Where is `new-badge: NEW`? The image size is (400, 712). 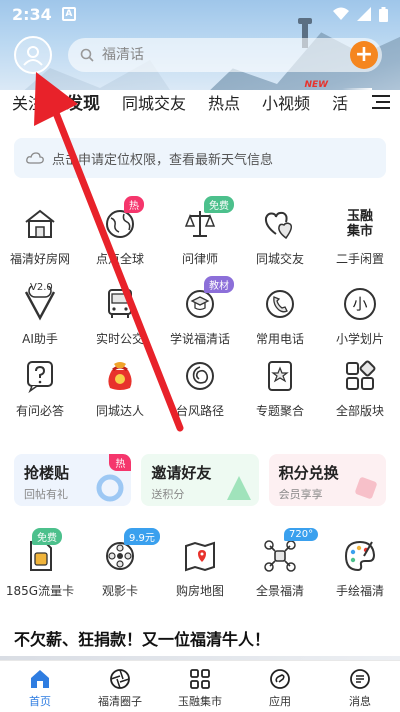 new-badge: NEW is located at coordinates (316, 85).